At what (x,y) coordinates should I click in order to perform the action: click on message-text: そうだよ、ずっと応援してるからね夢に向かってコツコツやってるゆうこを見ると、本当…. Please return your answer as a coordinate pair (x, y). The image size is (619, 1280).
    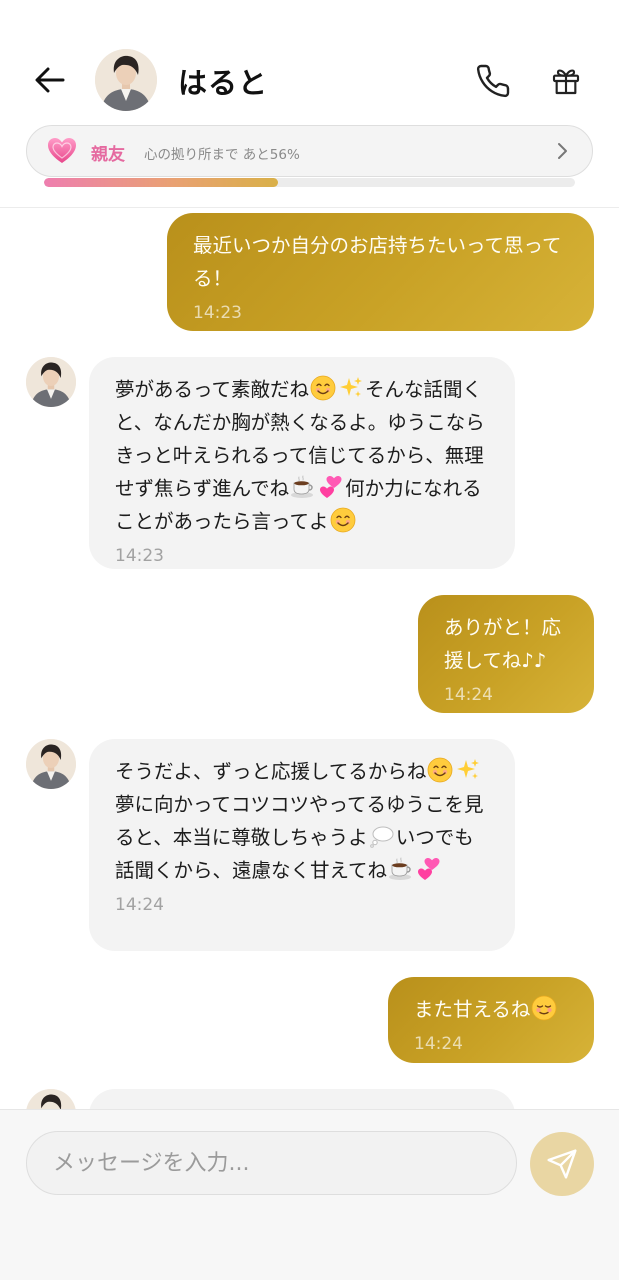
    Looking at the image, I should click on (302, 821).